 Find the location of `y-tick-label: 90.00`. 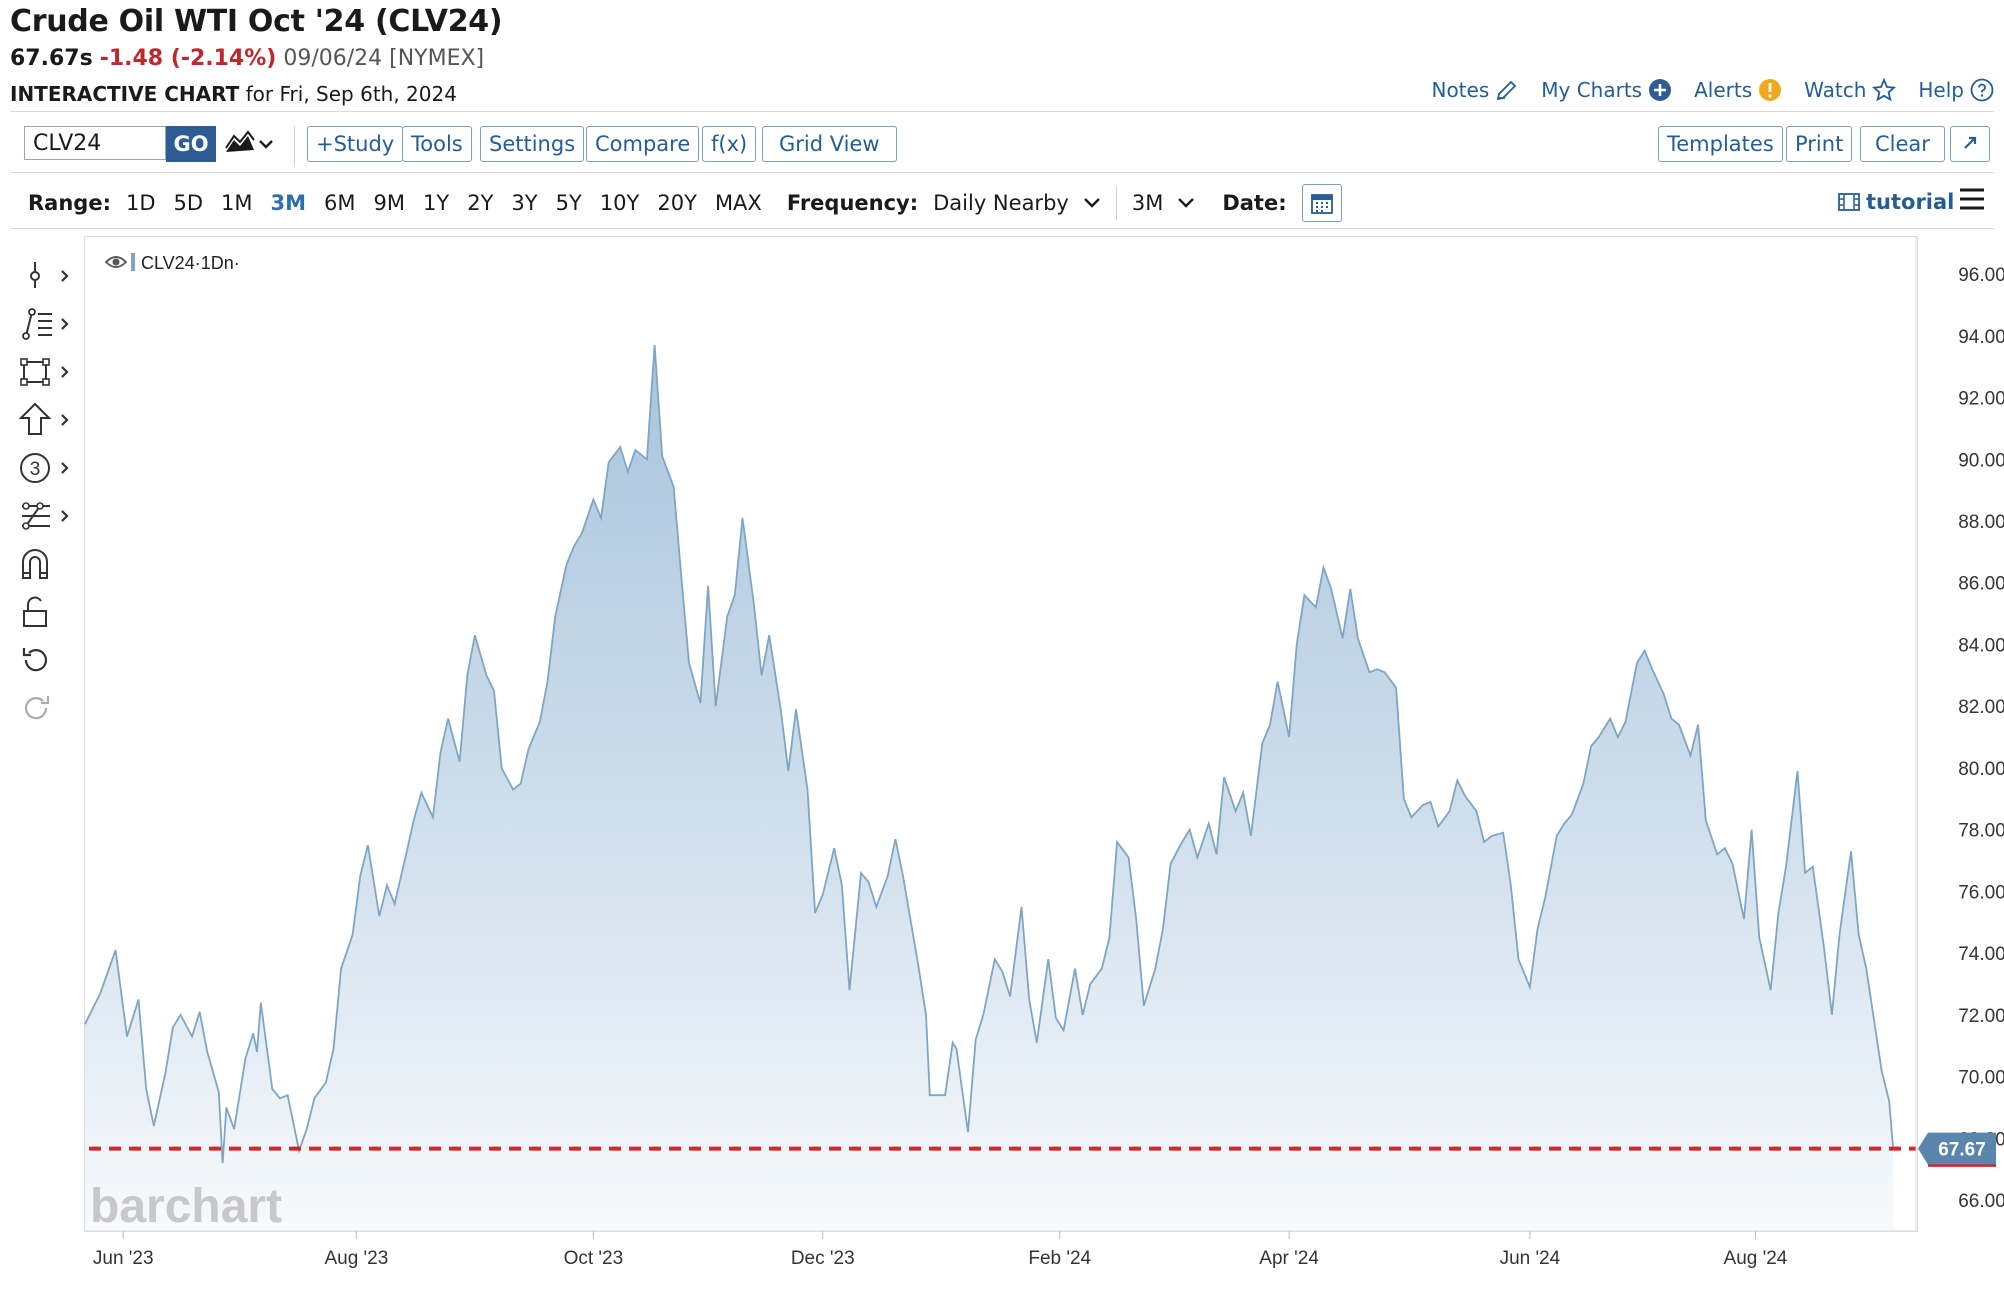

y-tick-label: 90.00 is located at coordinates (1981, 460).